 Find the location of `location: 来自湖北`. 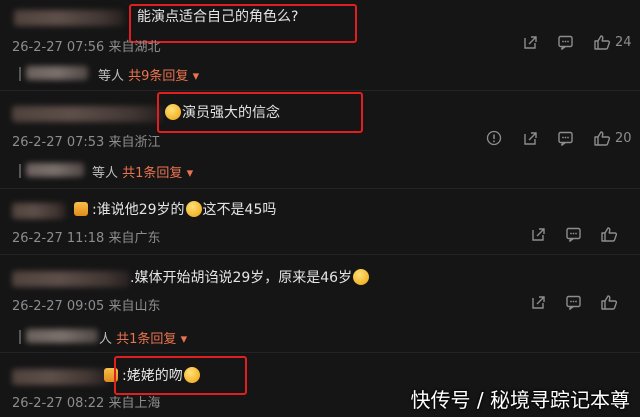

location: 来自湖北 is located at coordinates (134, 47).